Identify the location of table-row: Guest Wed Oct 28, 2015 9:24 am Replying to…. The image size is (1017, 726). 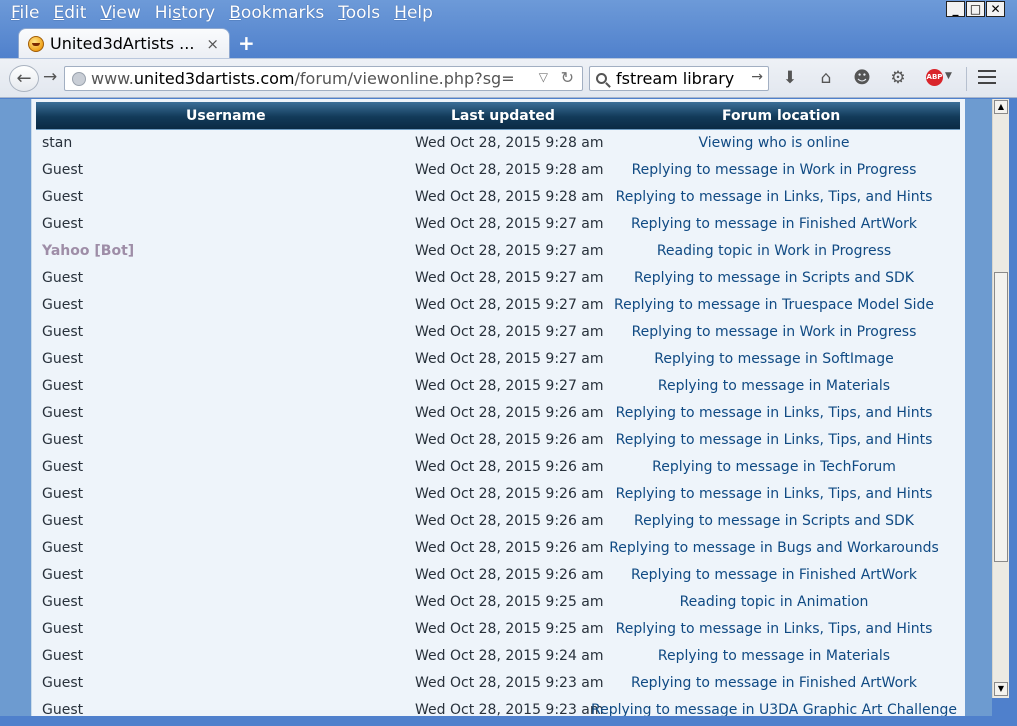
(498, 656).